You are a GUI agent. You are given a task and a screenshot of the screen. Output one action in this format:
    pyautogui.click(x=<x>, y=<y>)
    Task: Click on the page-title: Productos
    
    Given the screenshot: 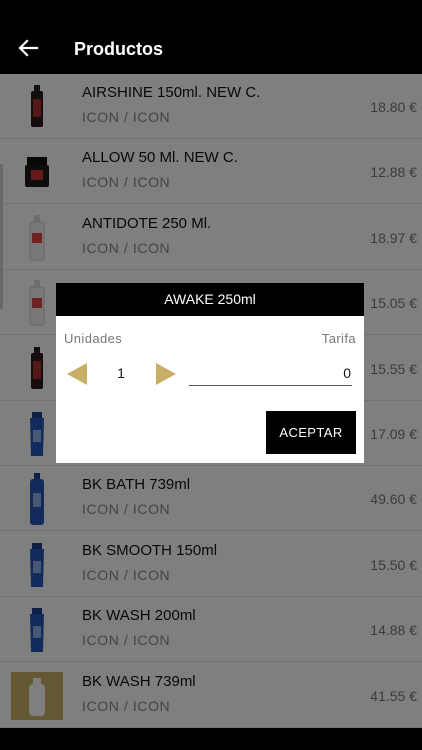 What is the action you would take?
    pyautogui.click(x=119, y=49)
    